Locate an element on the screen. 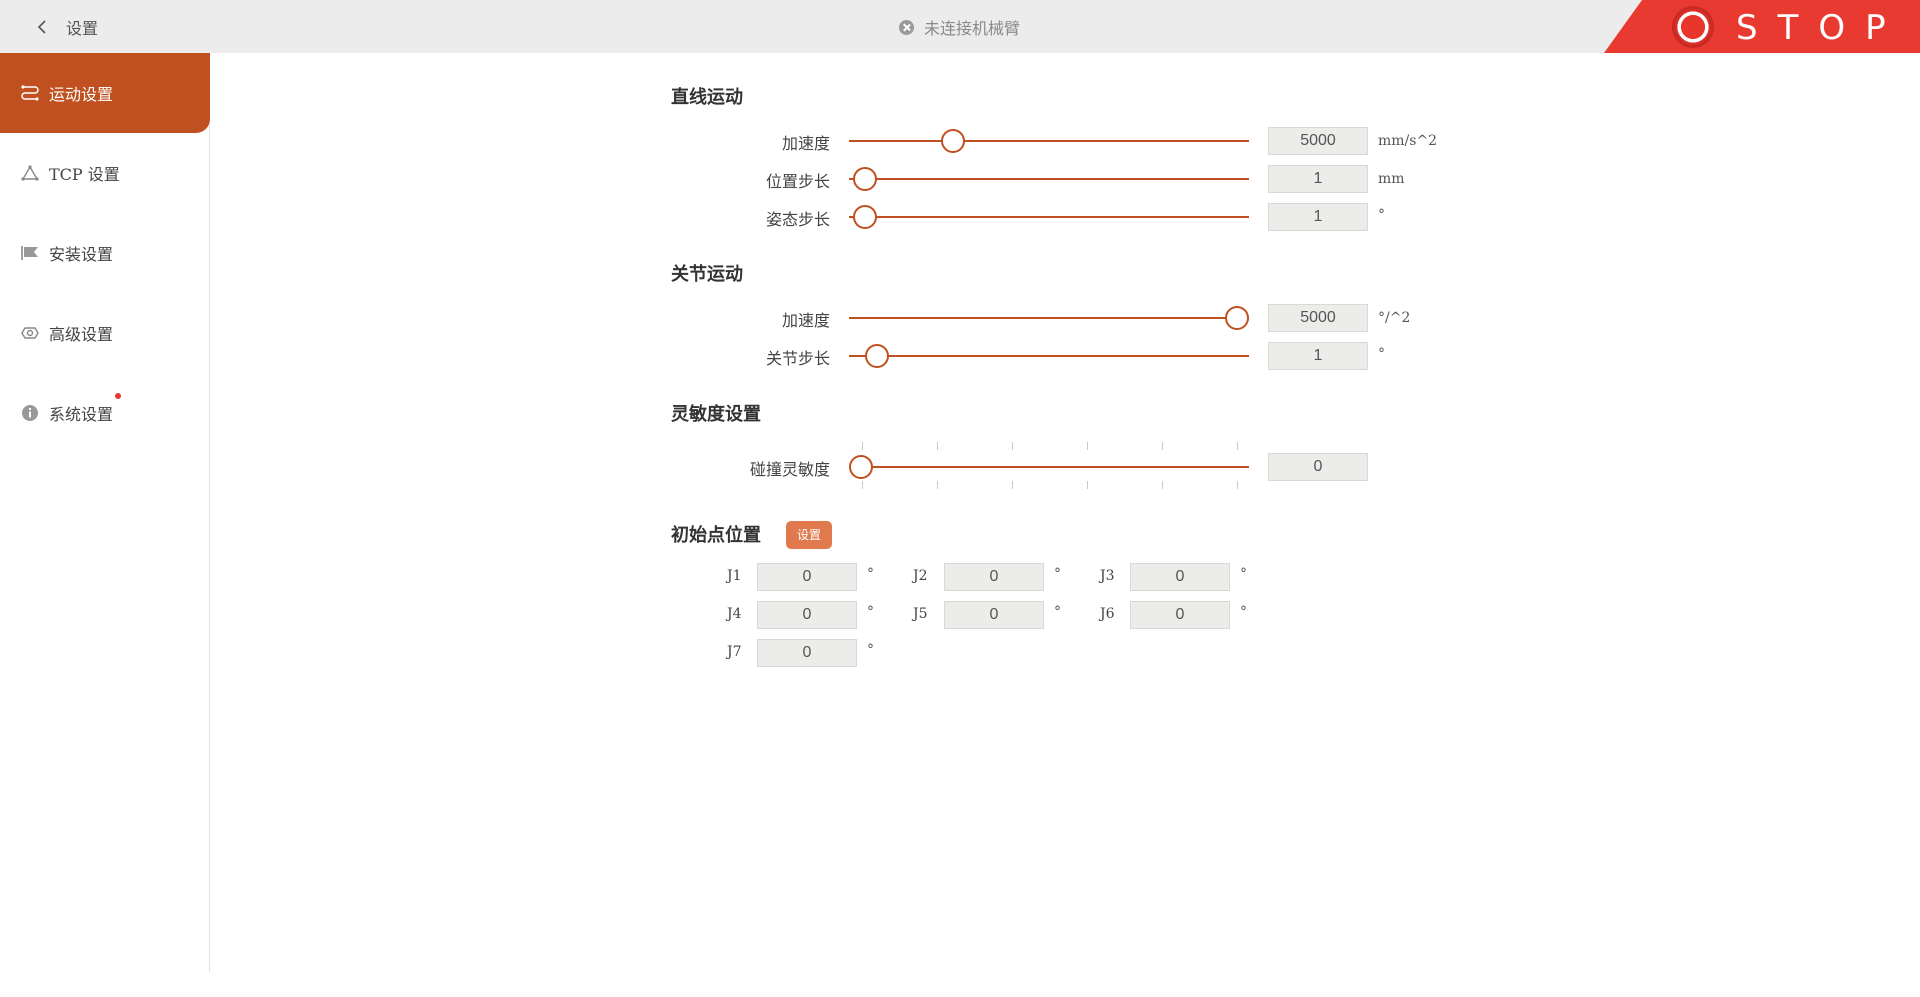 The image size is (1920, 997). linear-accel-label: 加速度 is located at coordinates (805, 143).